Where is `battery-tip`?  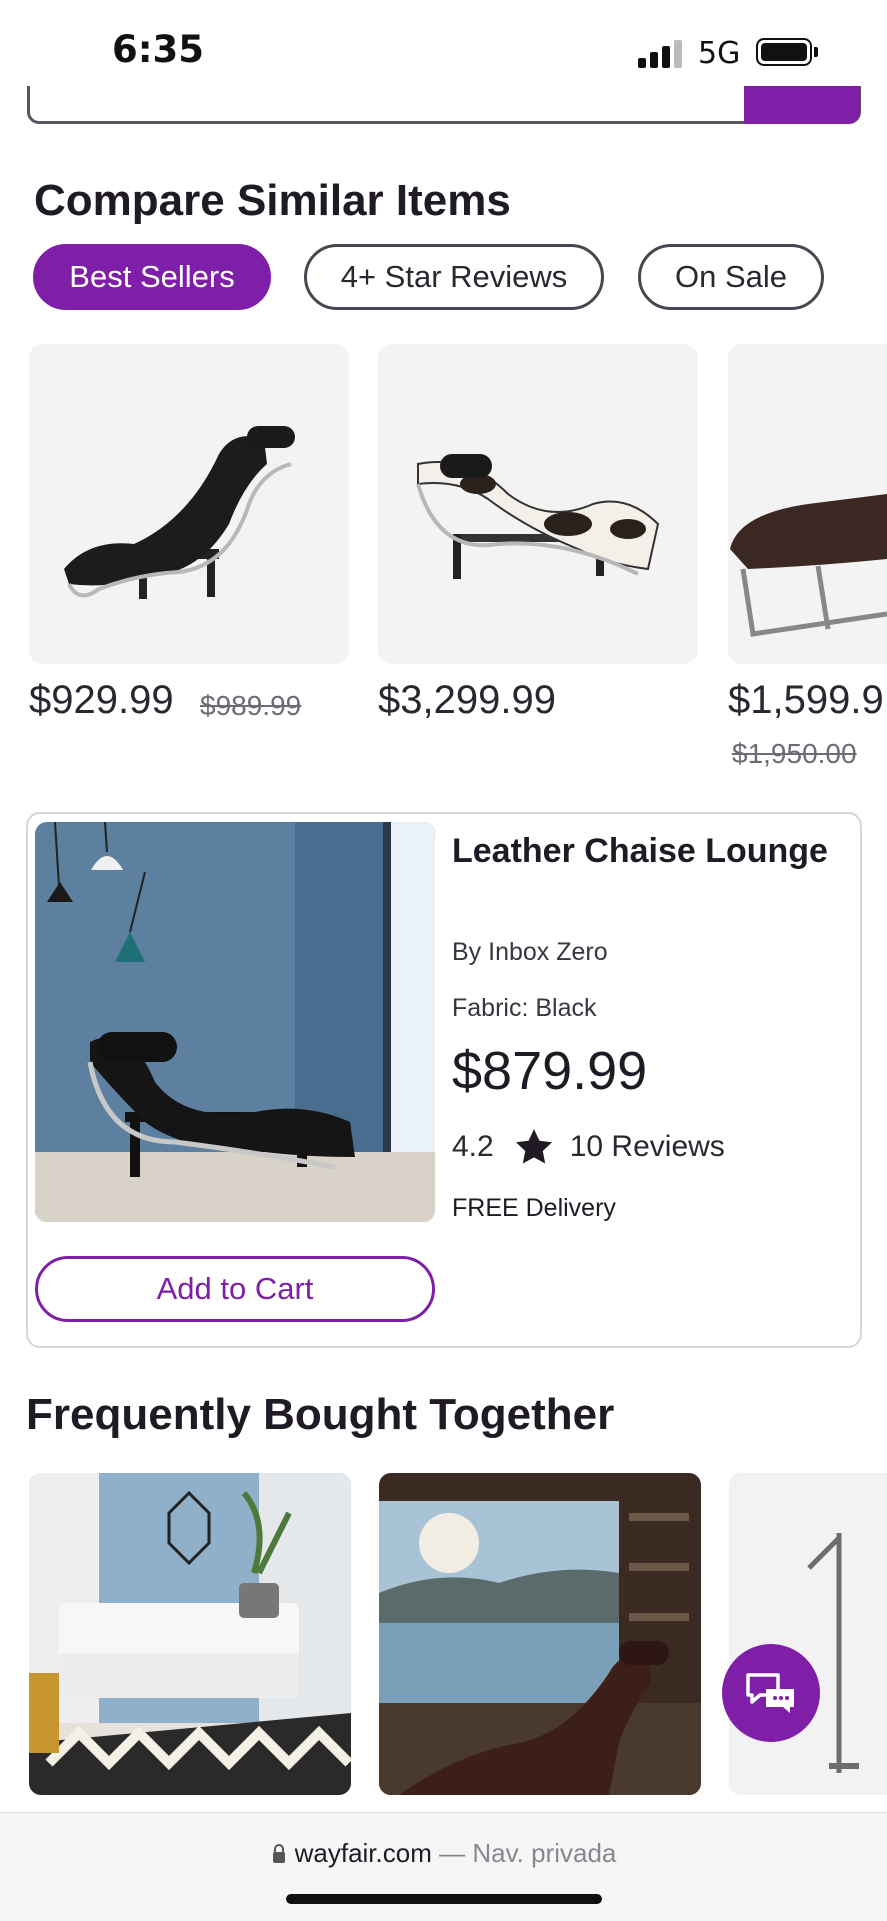 battery-tip is located at coordinates (816, 52).